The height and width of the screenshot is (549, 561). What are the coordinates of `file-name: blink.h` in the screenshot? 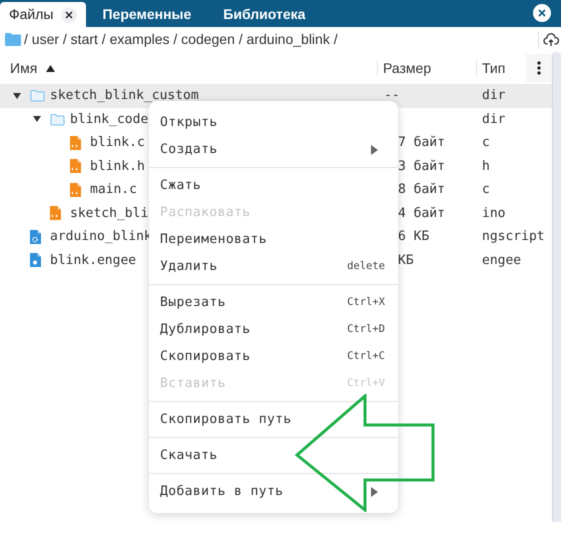 It's located at (117, 167).